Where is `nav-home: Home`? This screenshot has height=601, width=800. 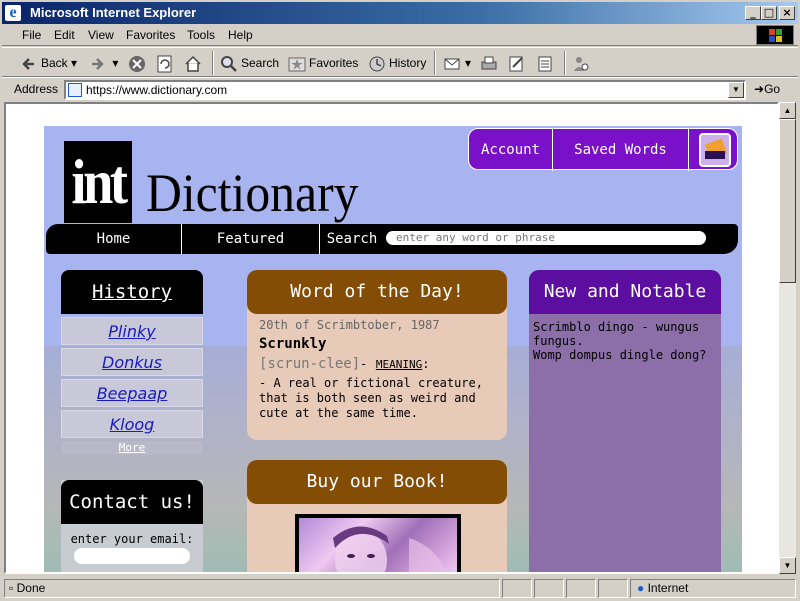 nav-home: Home is located at coordinates (114, 239).